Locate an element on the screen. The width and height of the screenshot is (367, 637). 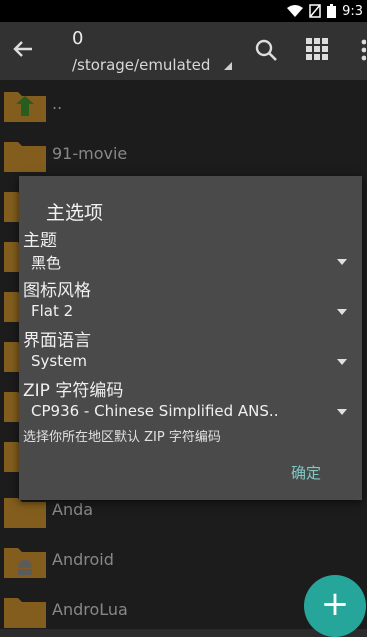
grid-view-icon is located at coordinates (317, 49).